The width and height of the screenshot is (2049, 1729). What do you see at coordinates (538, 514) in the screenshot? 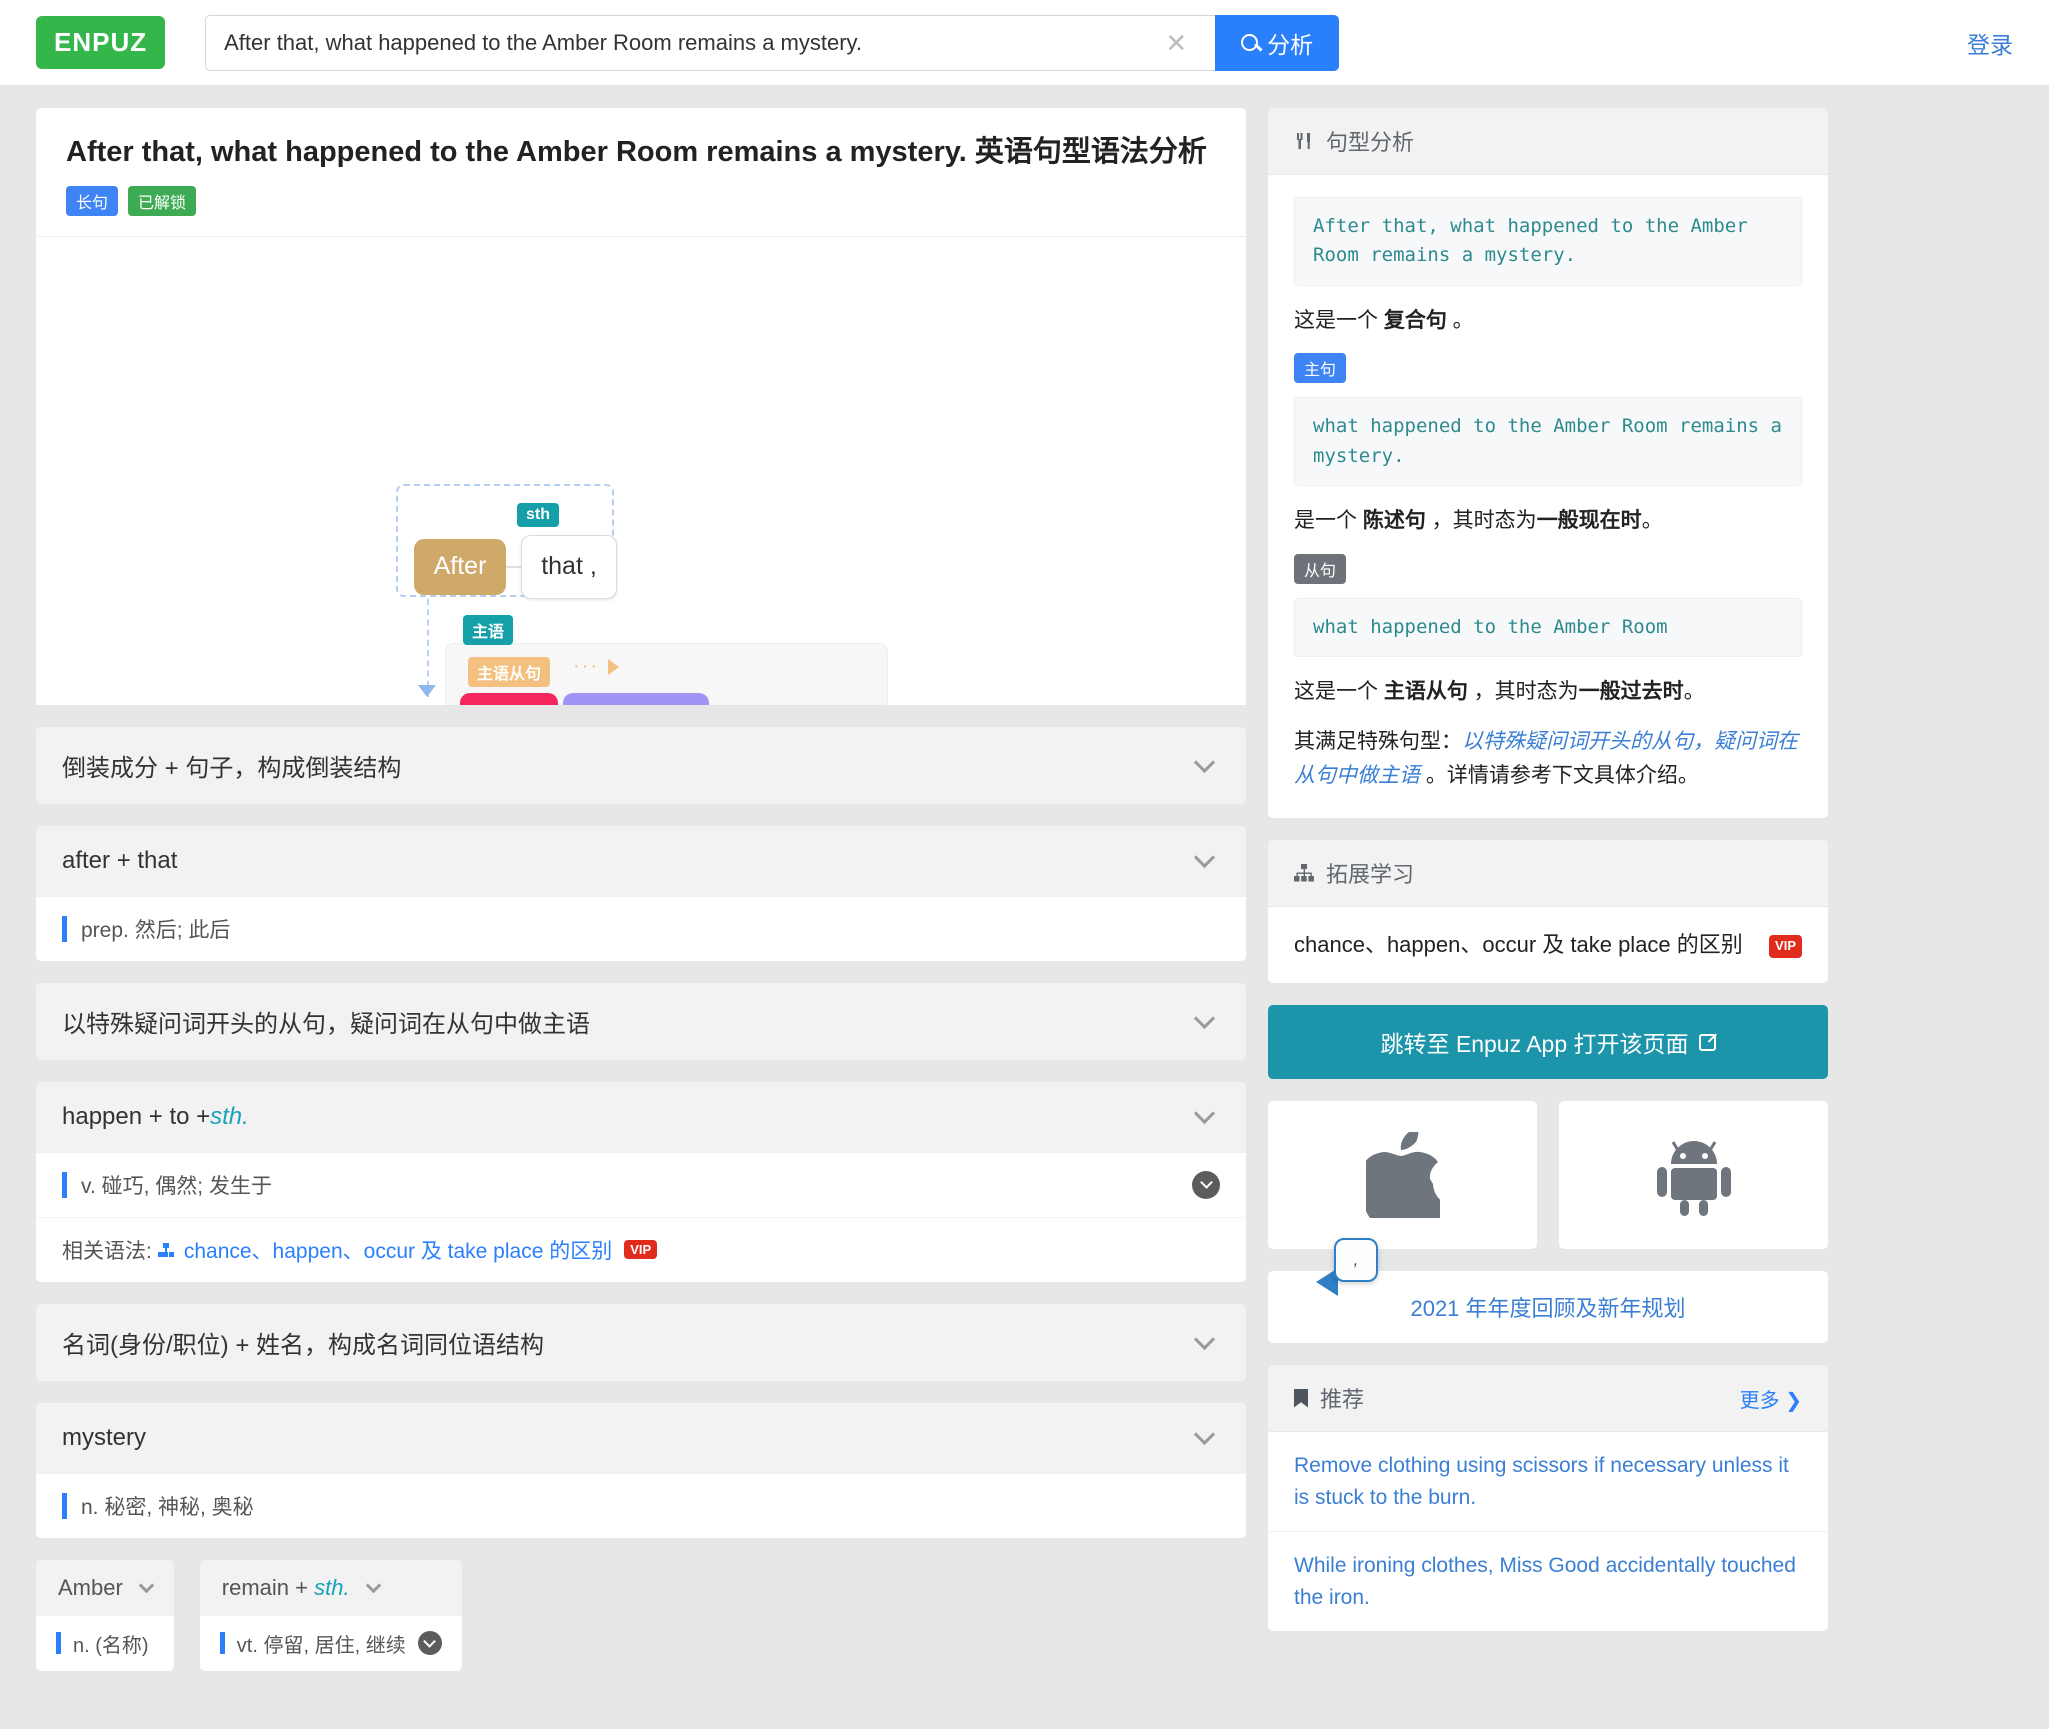
I see `tag-sth-that: sth` at bounding box center [538, 514].